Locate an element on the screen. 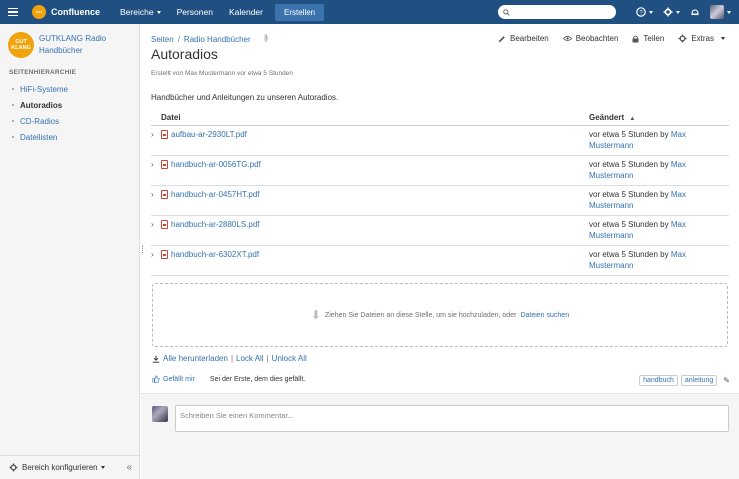 The height and width of the screenshot is (479, 739). download-all-link: Alle herunterladen is located at coordinates (195, 358).